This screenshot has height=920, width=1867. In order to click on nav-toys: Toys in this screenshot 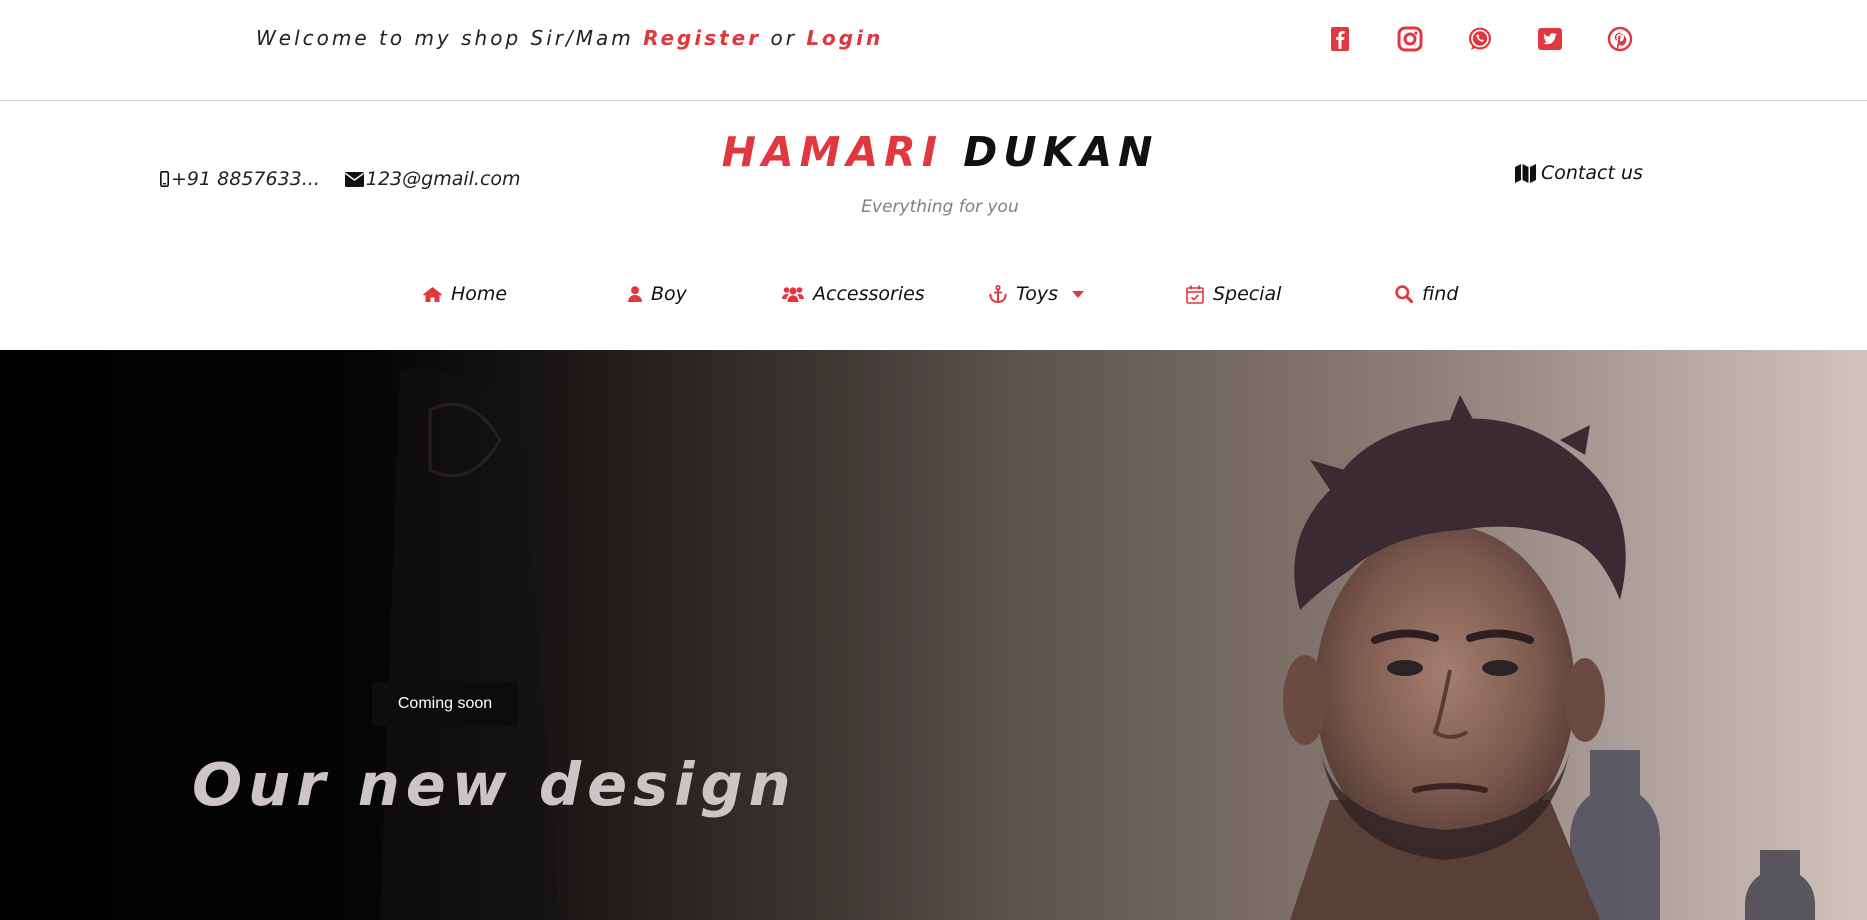, I will do `click(1037, 294)`.